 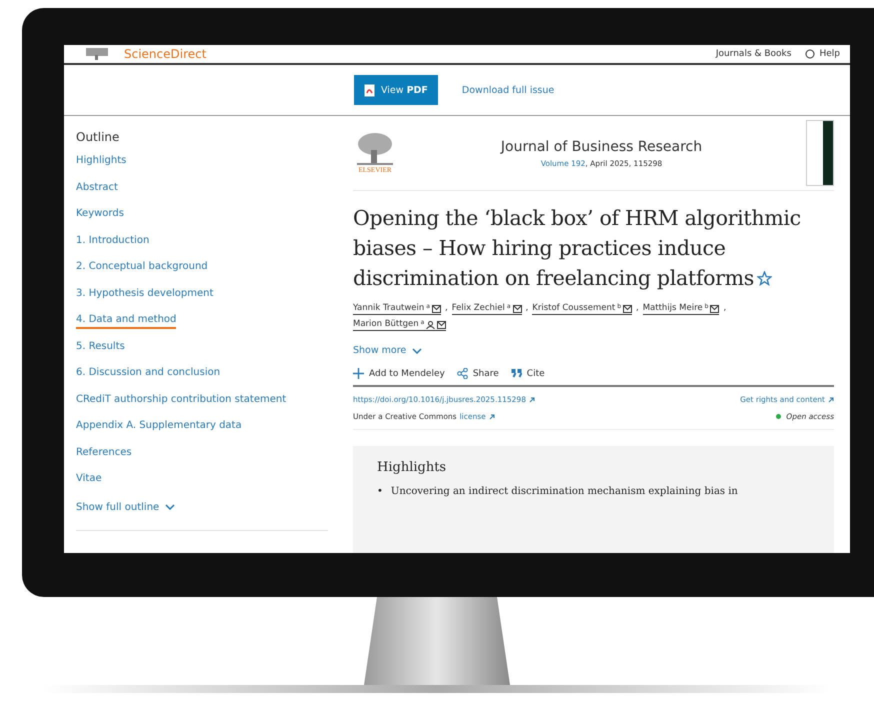 What do you see at coordinates (582, 309) in the screenshot?
I see `author-link: Kristof Coussement $^{b}$` at bounding box center [582, 309].